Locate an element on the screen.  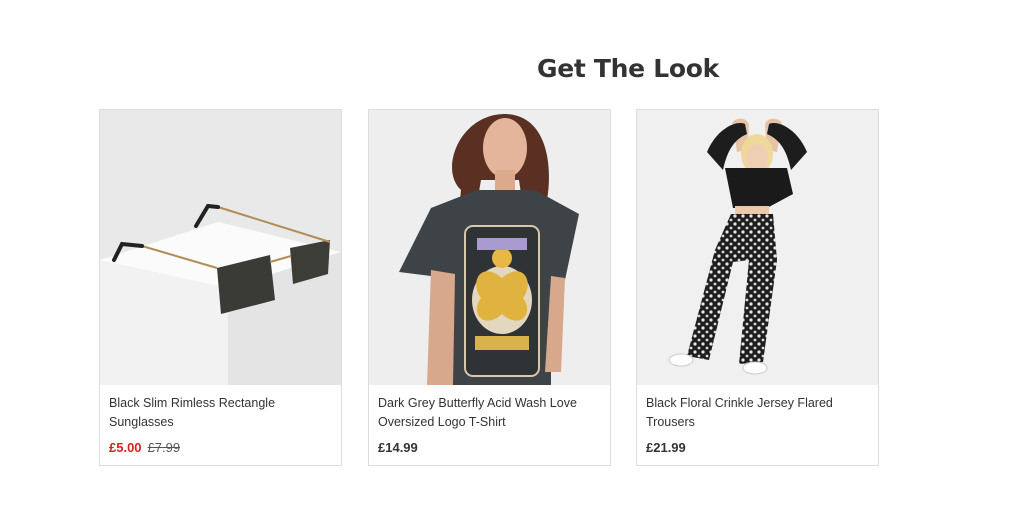
sunglasses-image is located at coordinates (220, 247).